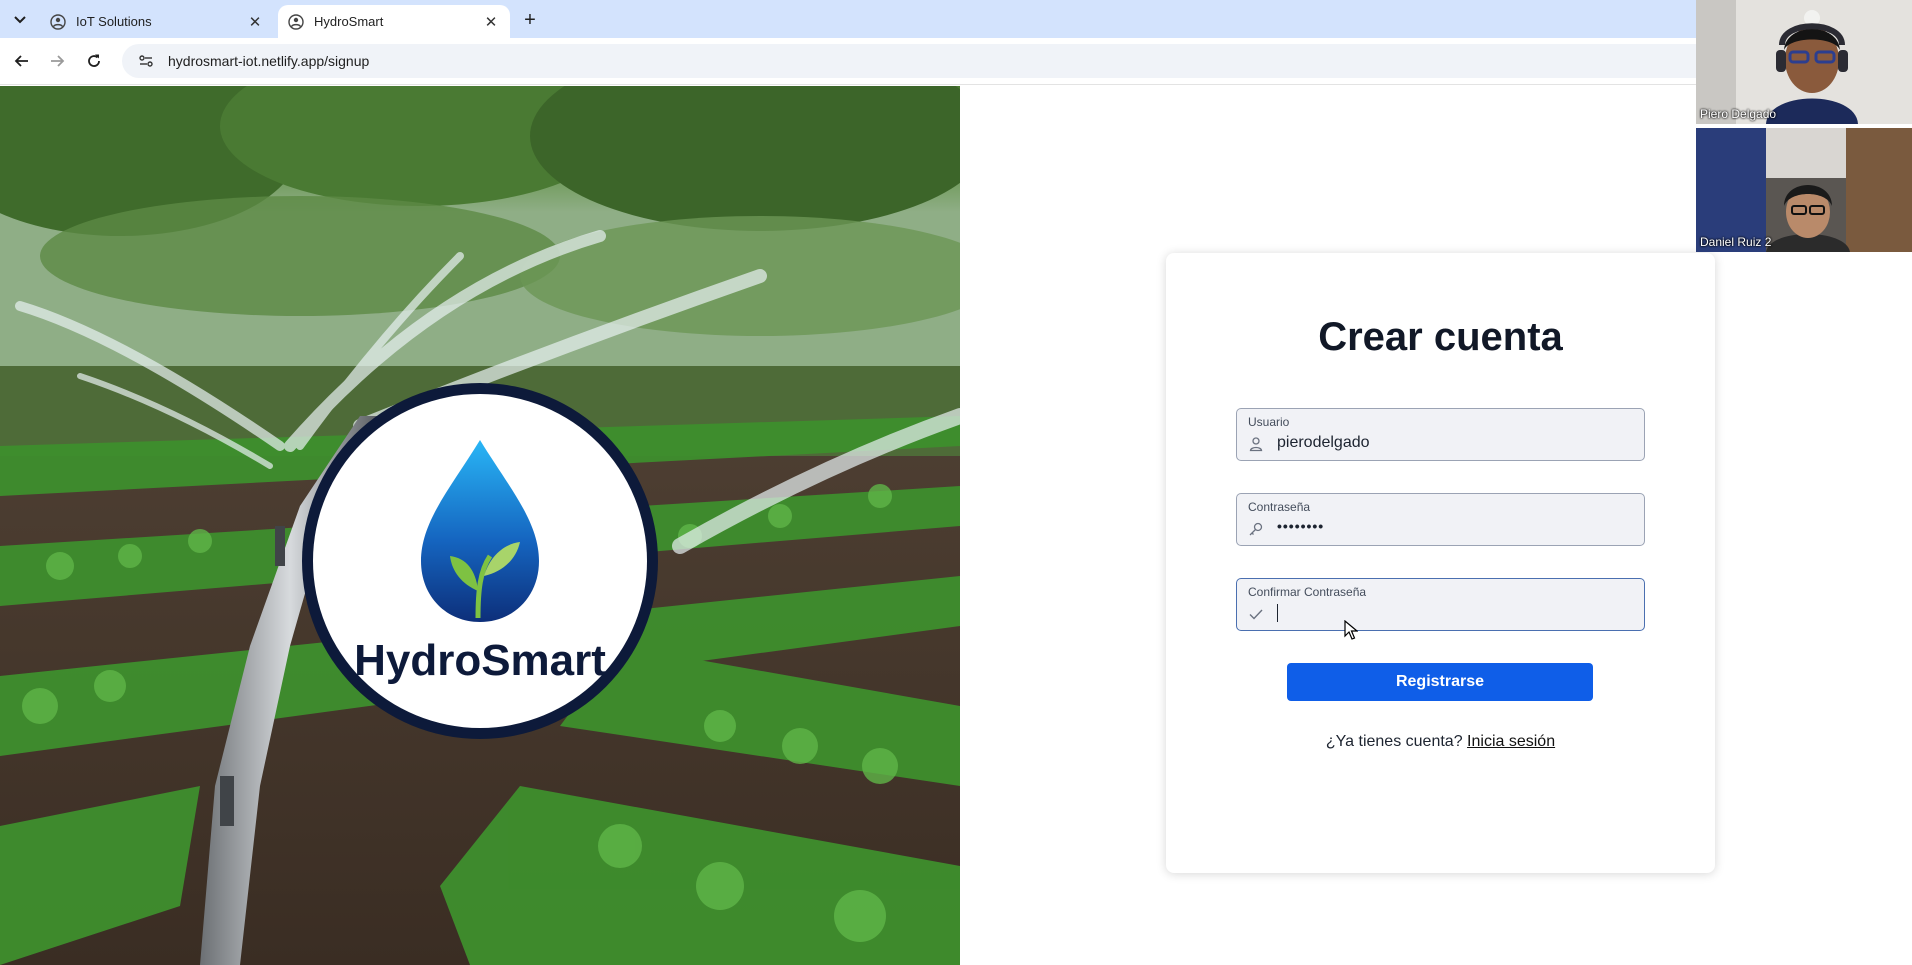 Image resolution: width=1912 pixels, height=965 pixels. What do you see at coordinates (94, 61) in the screenshot?
I see `reload-icon` at bounding box center [94, 61].